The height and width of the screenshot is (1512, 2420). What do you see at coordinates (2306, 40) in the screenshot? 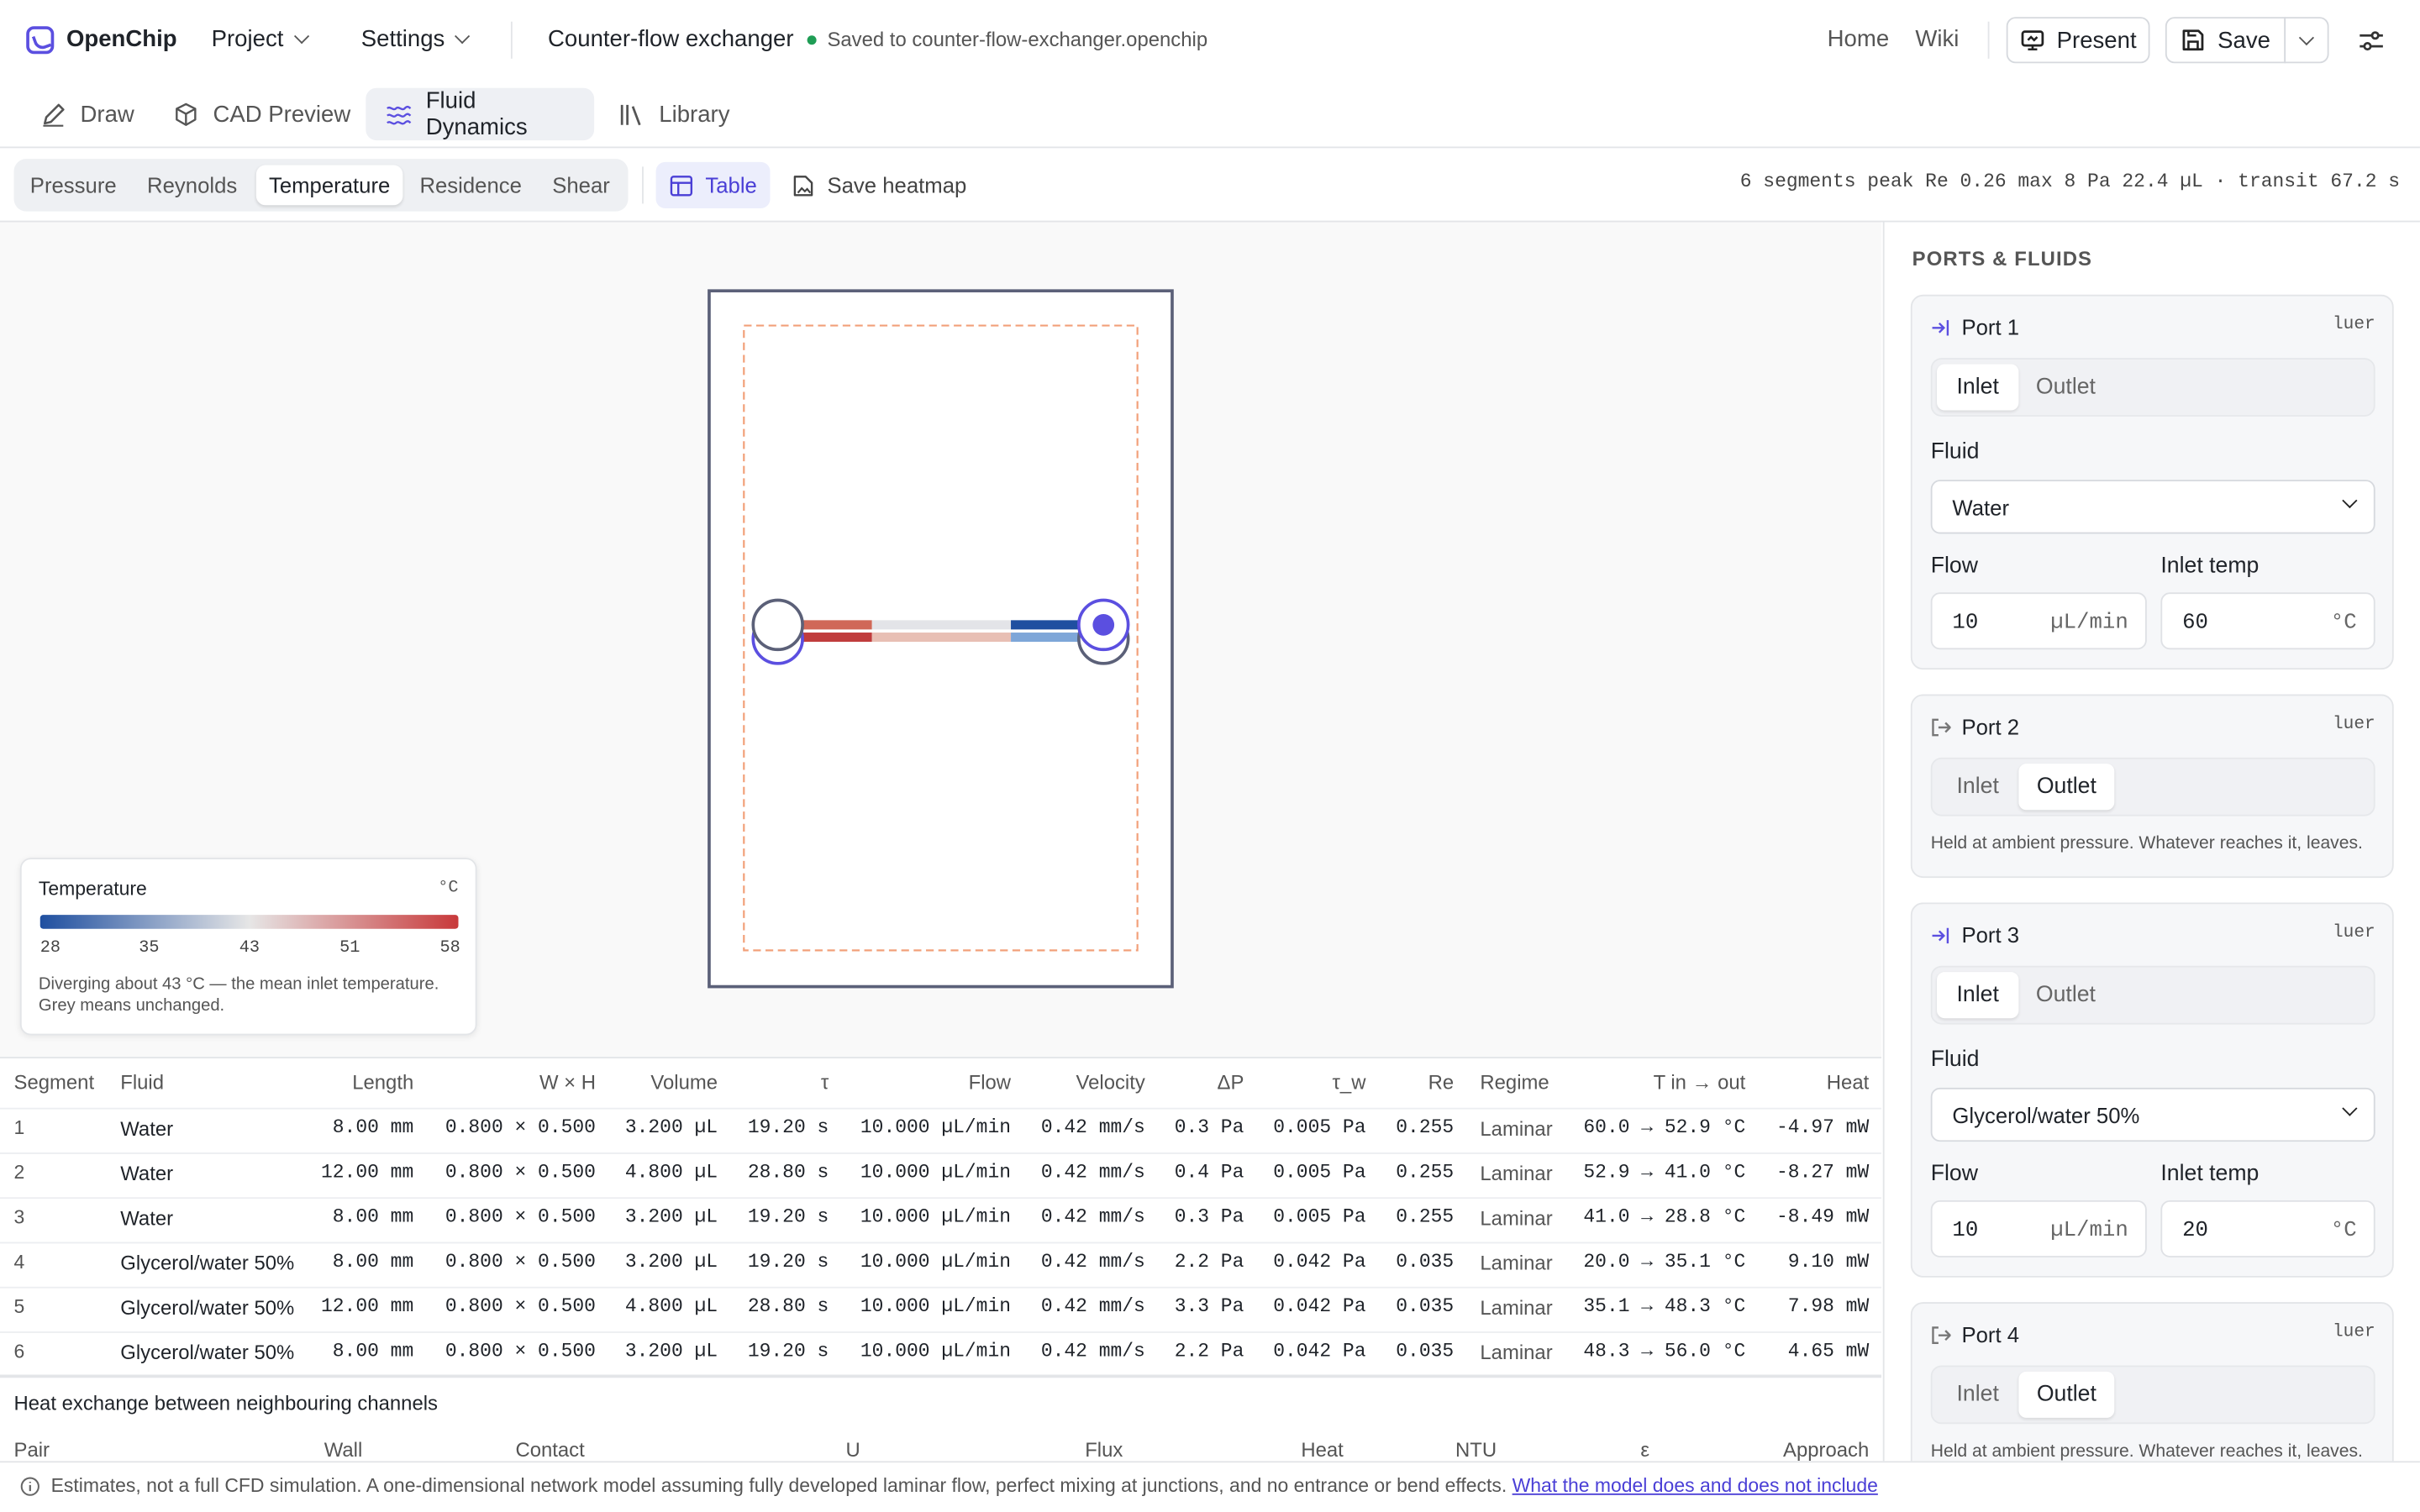
I see `save-options-button` at bounding box center [2306, 40].